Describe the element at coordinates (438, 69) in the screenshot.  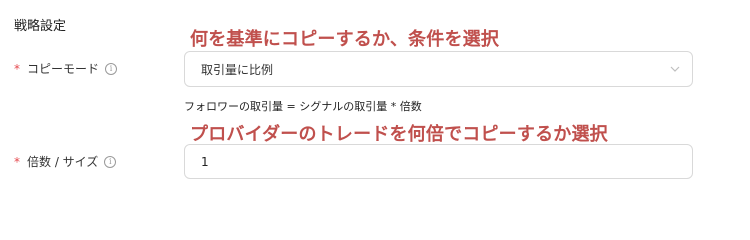
I see `copy-mode-select: 取引量に比例` at that location.